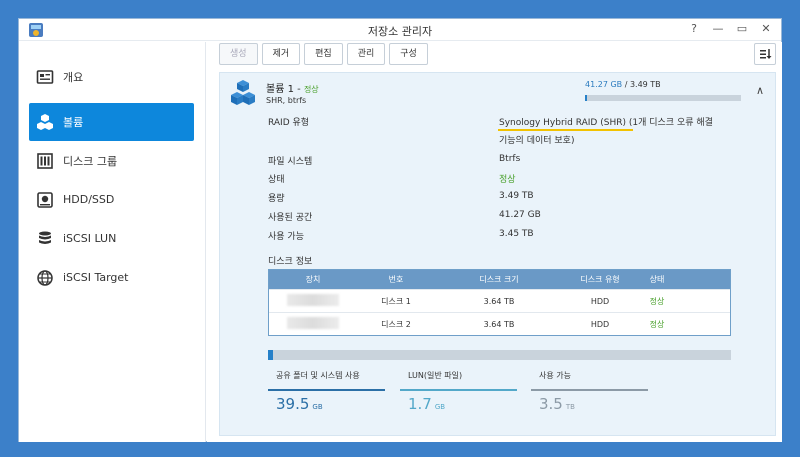  Describe the element at coordinates (238, 54) in the screenshot. I see `create-button: 생성` at that location.